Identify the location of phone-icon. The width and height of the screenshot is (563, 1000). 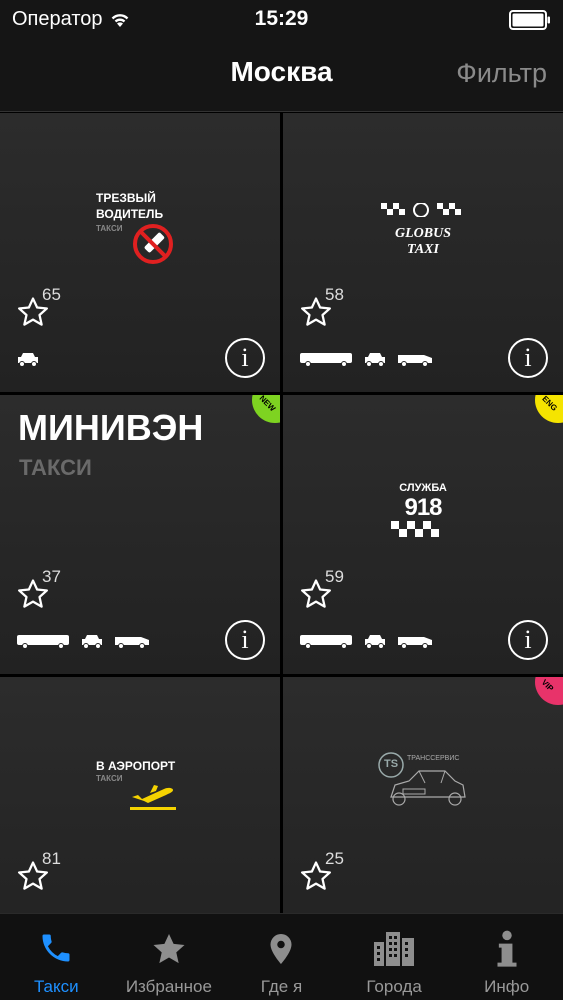
(56, 948).